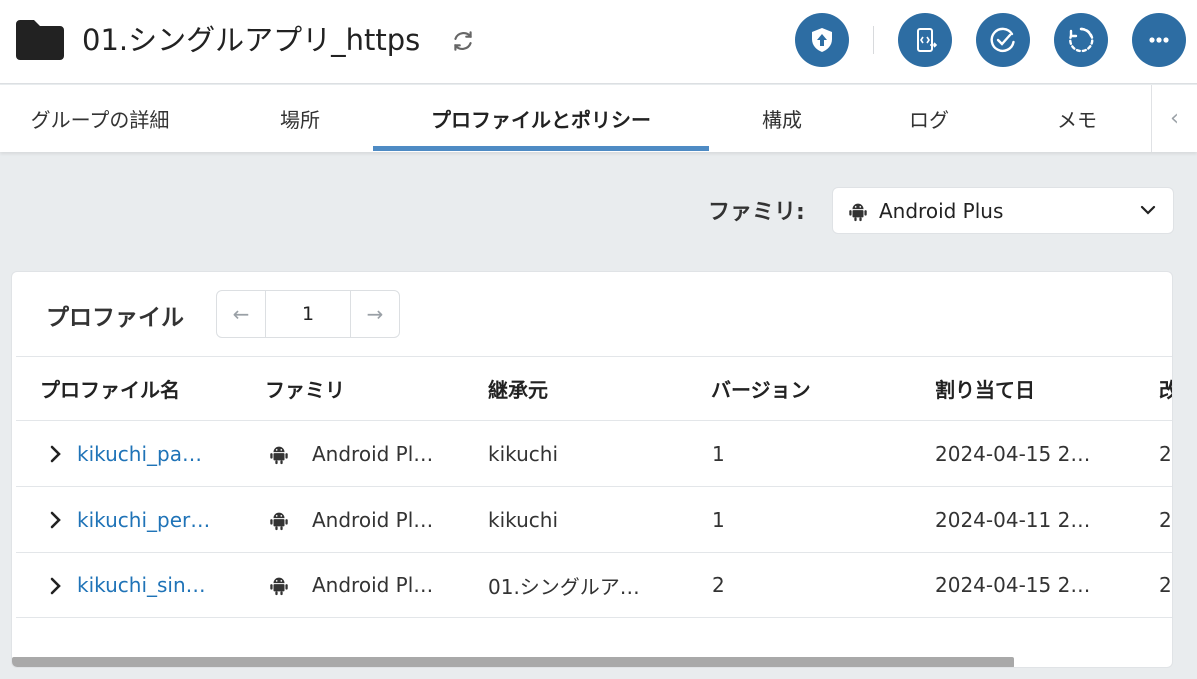 Image resolution: width=1197 pixels, height=679 pixels. What do you see at coordinates (929, 118) in the screenshot?
I see `tab-log: ログ` at bounding box center [929, 118].